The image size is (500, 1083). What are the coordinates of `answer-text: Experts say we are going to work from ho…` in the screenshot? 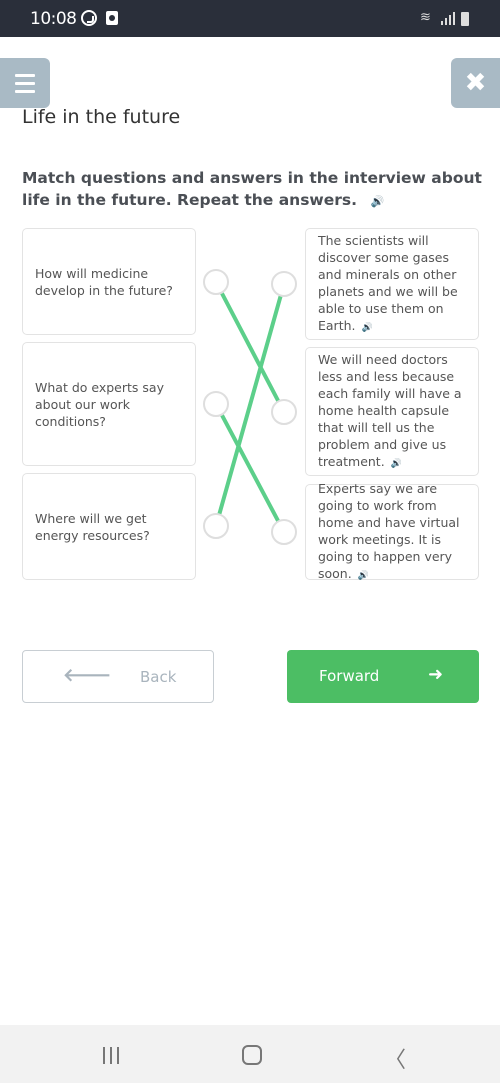 It's located at (389, 530).